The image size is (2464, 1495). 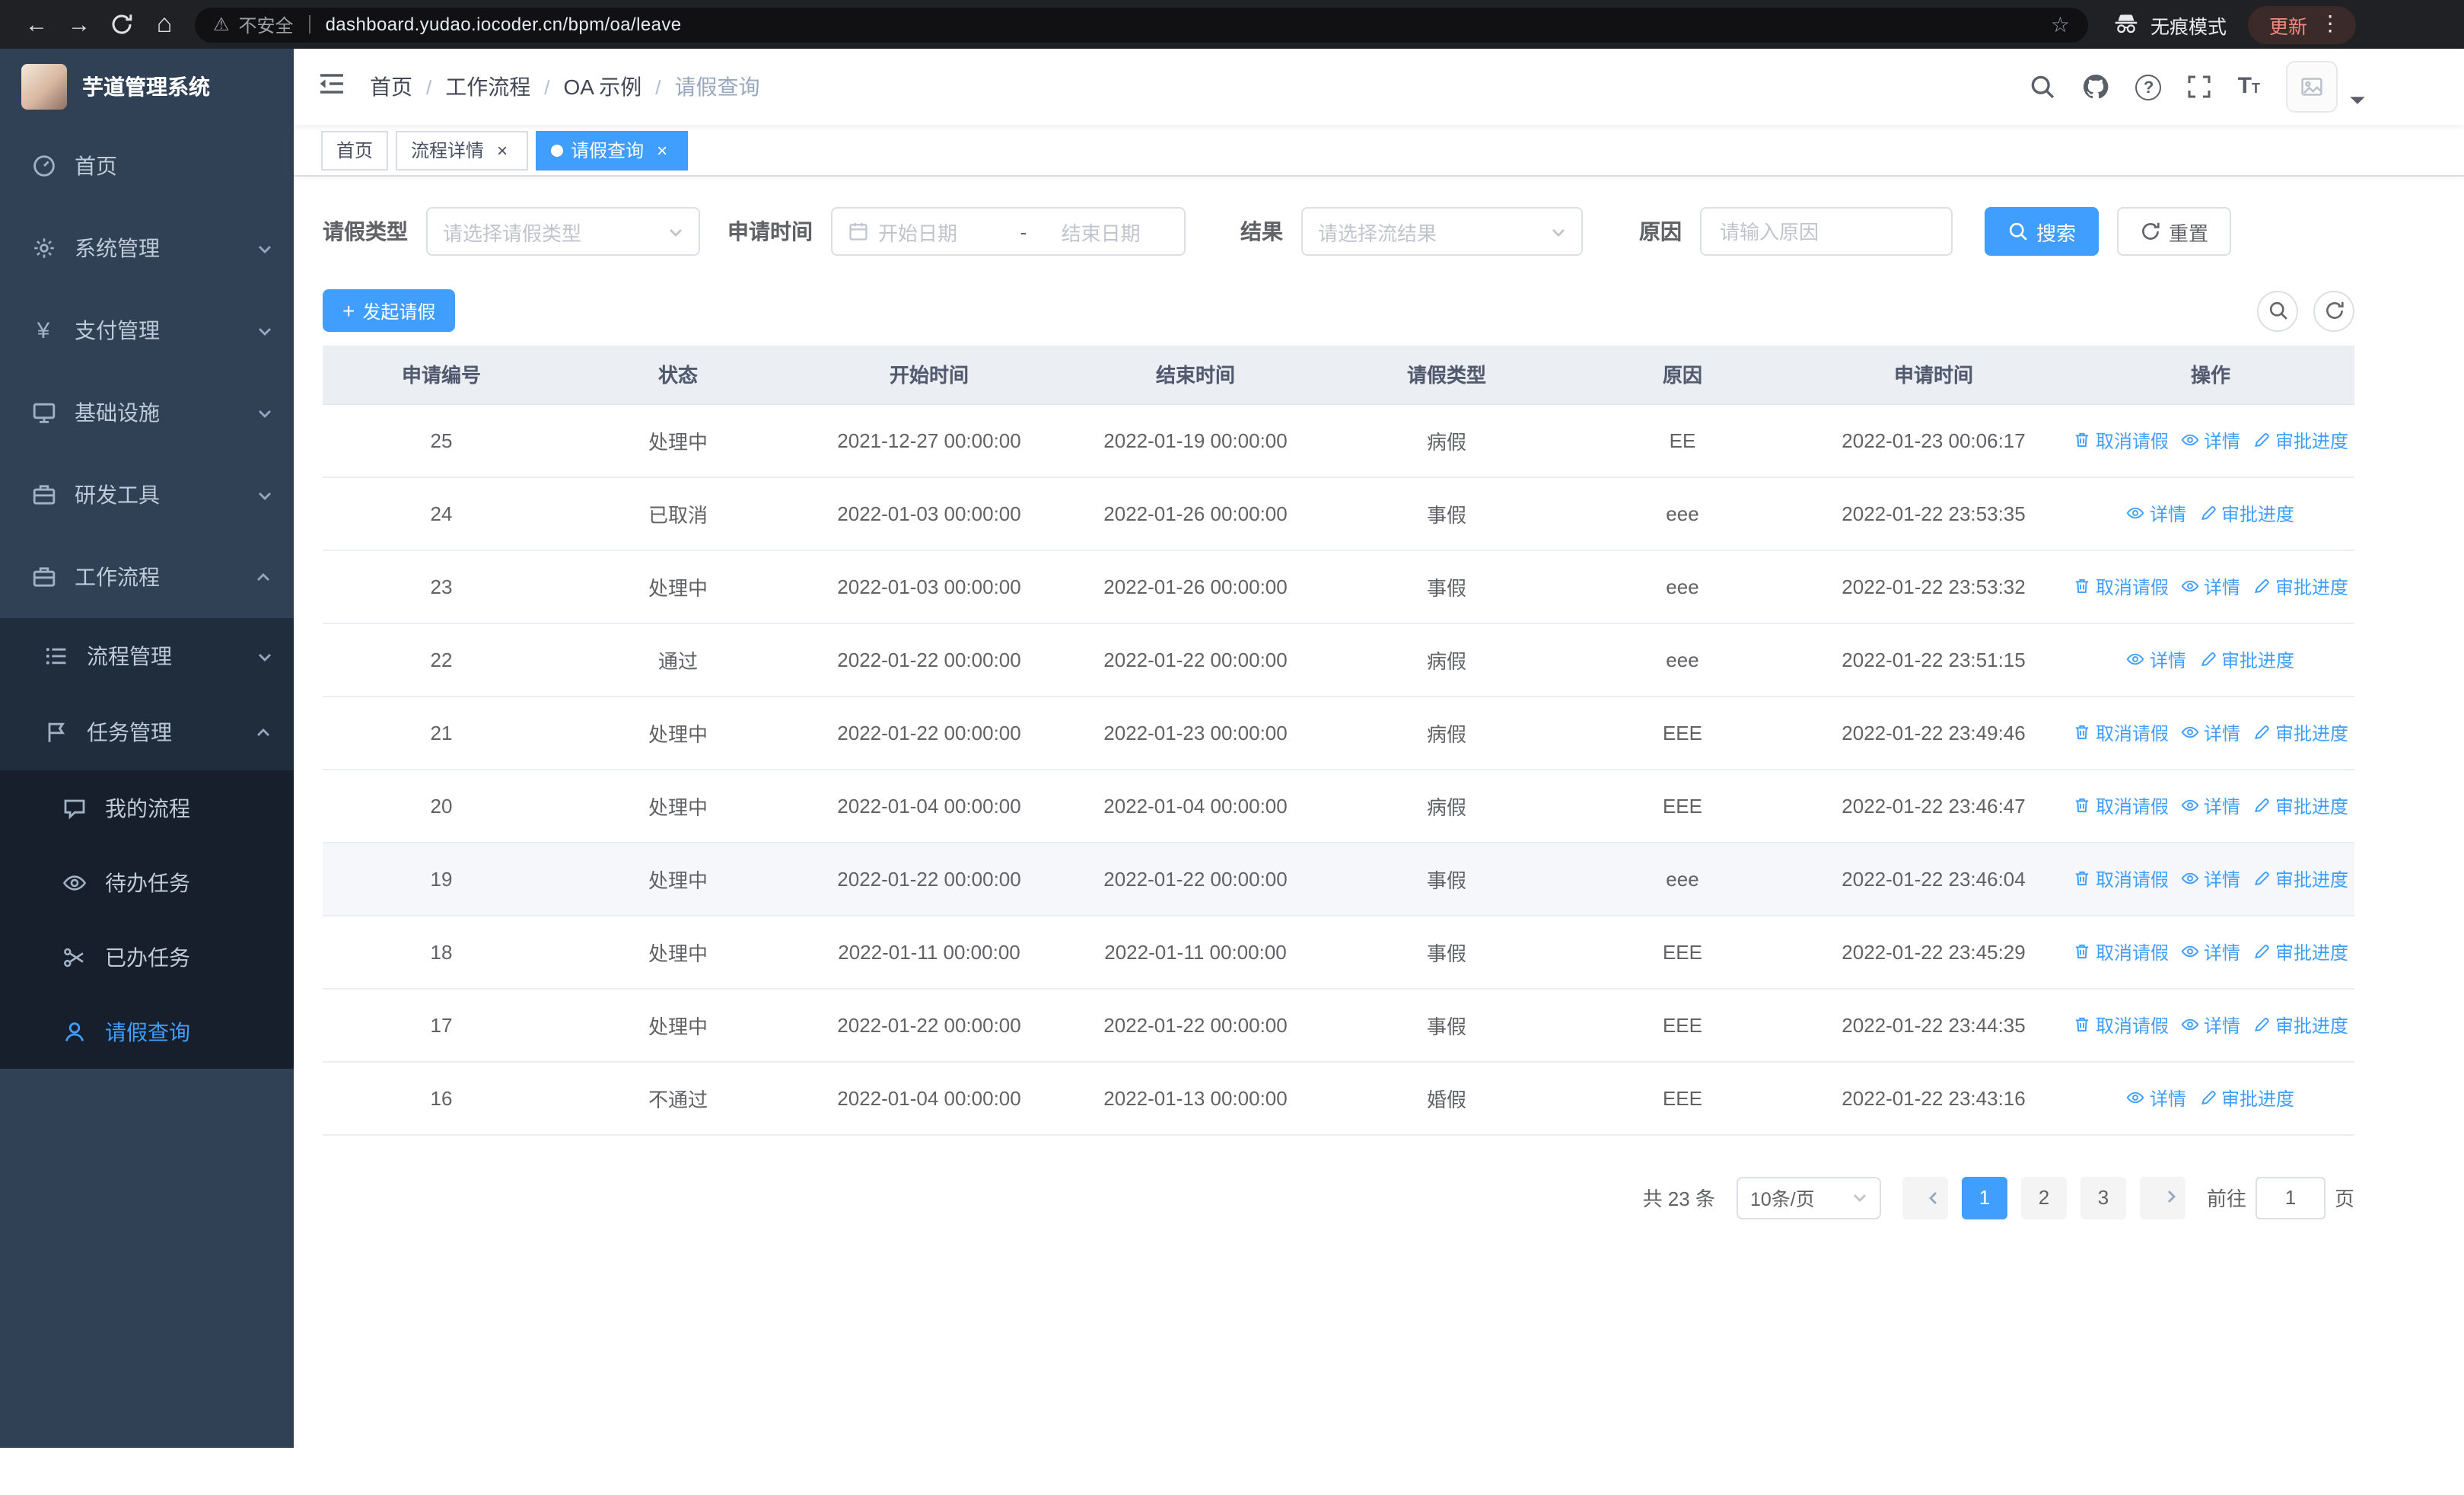 I want to click on forward-icon, so click(x=79, y=25).